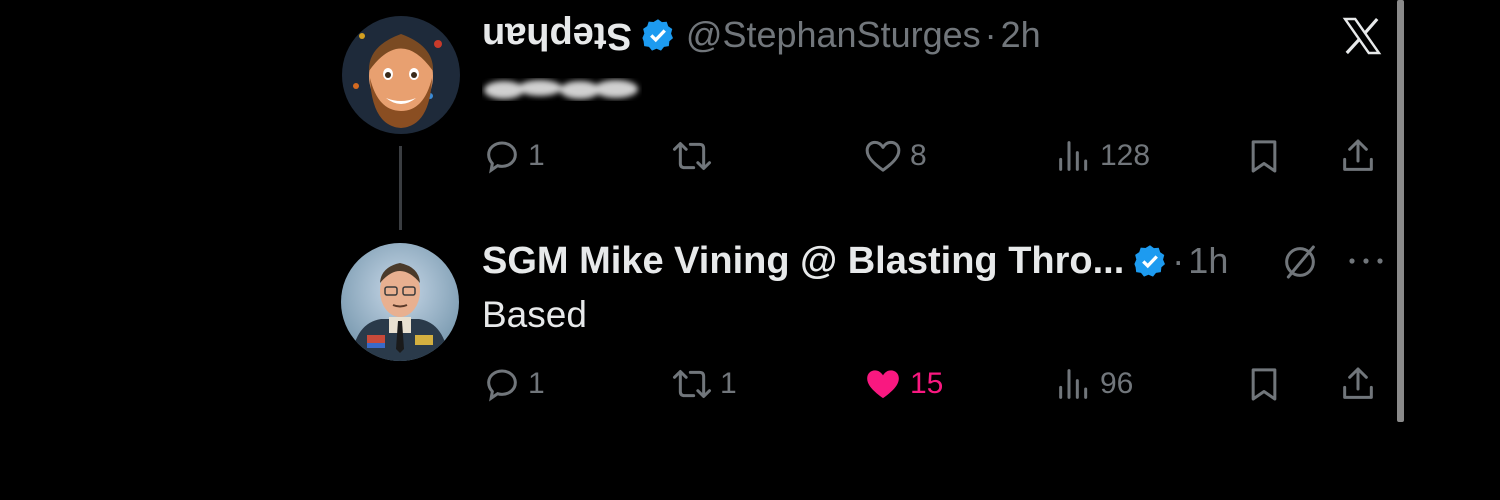 Image resolution: width=1500 pixels, height=500 pixels. I want to click on views-button: 96, so click(1093, 384).